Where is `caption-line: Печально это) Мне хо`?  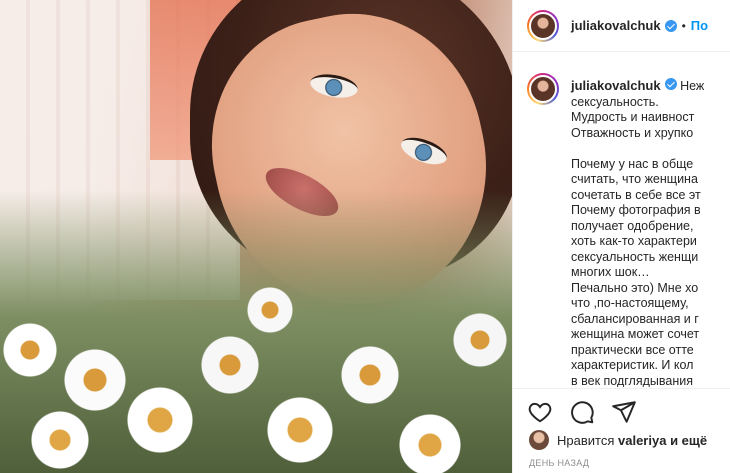 caption-line: Печально это) Мне хо is located at coordinates (635, 287).